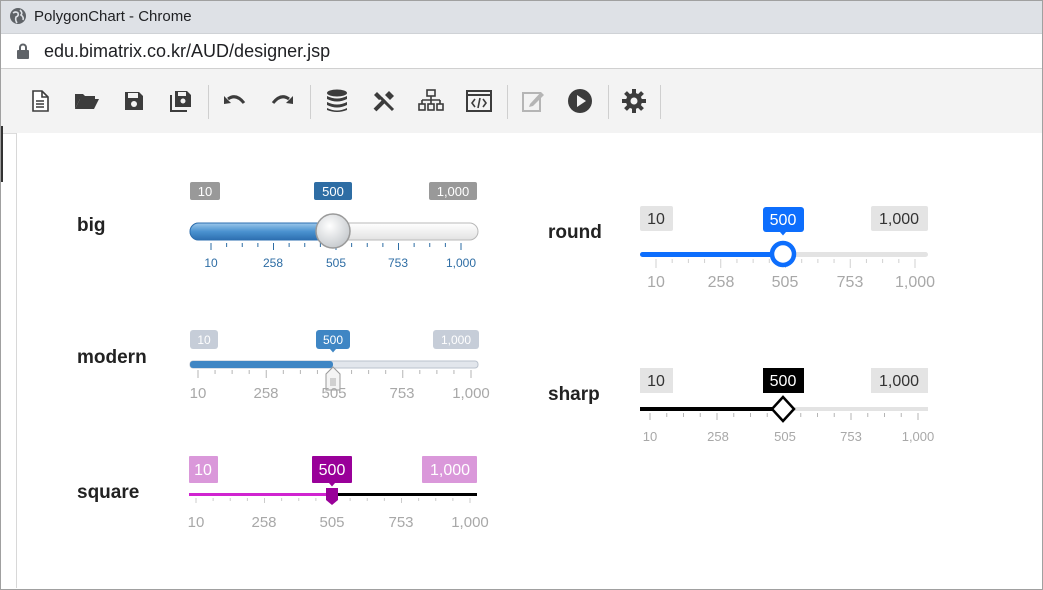 The width and height of the screenshot is (1043, 590). Describe the element at coordinates (384, 101) in the screenshot. I see `tools-icon` at that location.